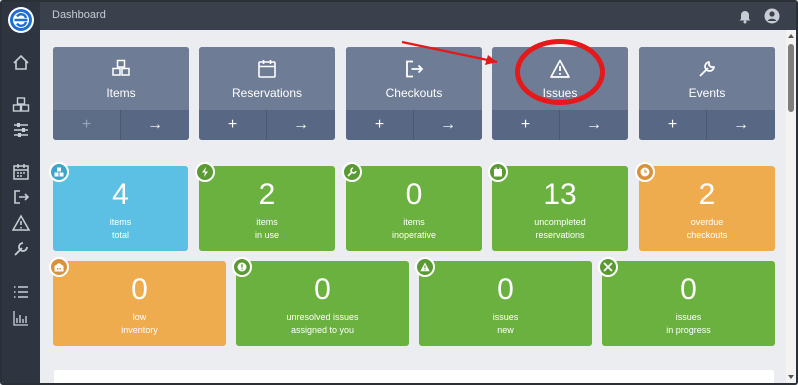 This screenshot has height=385, width=798. I want to click on view-events-button: →, so click(741, 125).